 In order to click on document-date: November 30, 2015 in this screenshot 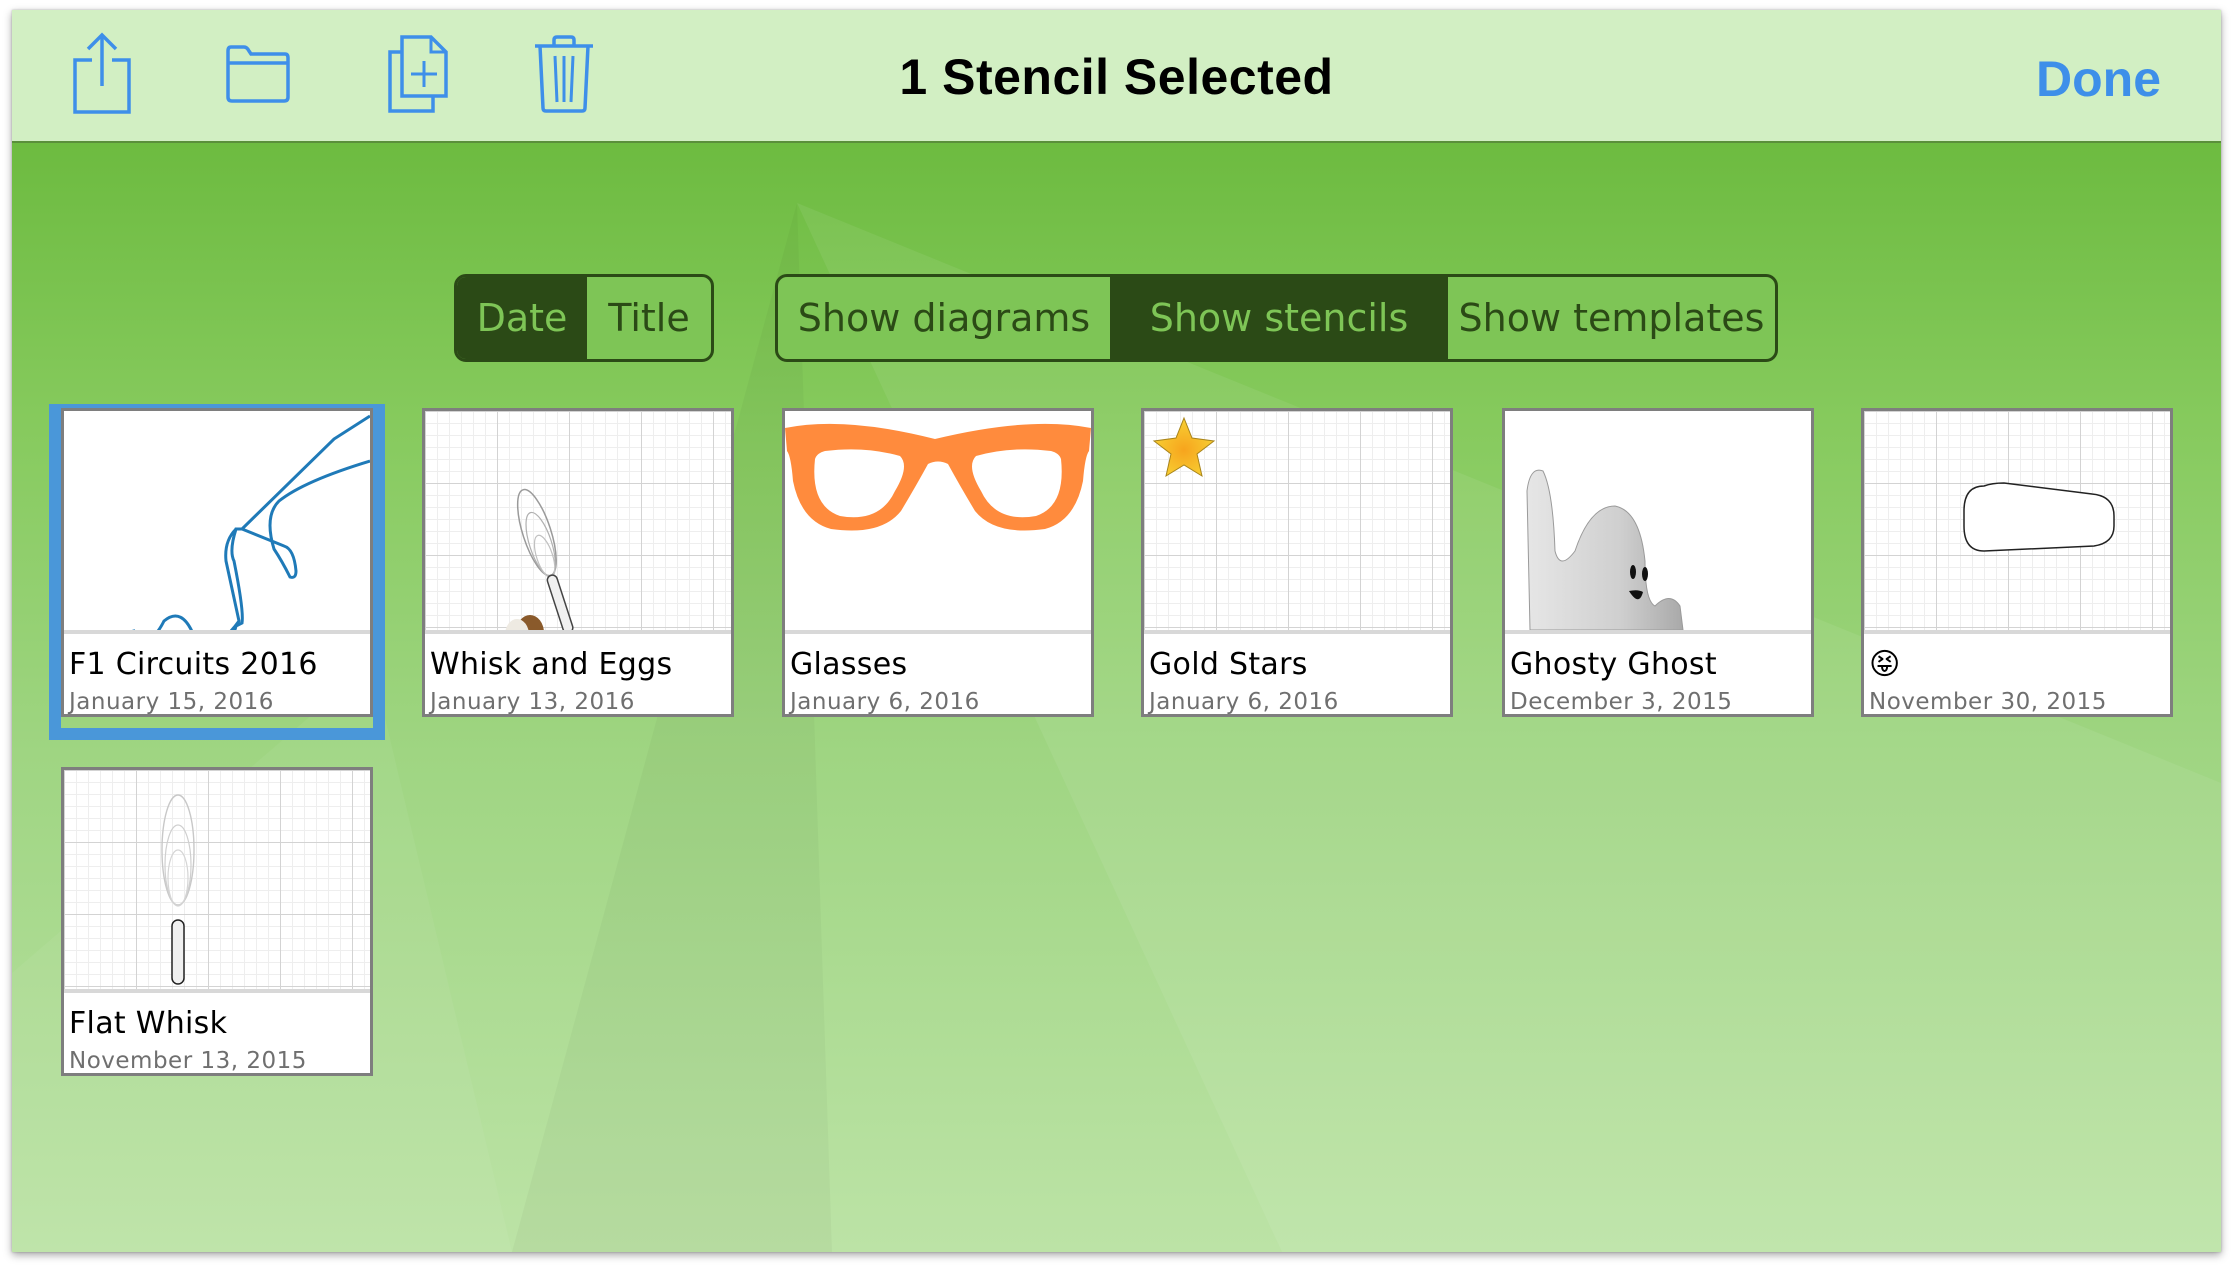, I will do `click(1988, 702)`.